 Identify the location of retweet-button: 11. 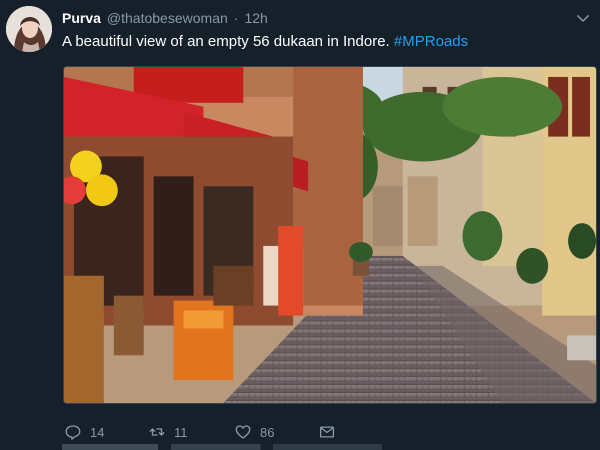
(168, 432).